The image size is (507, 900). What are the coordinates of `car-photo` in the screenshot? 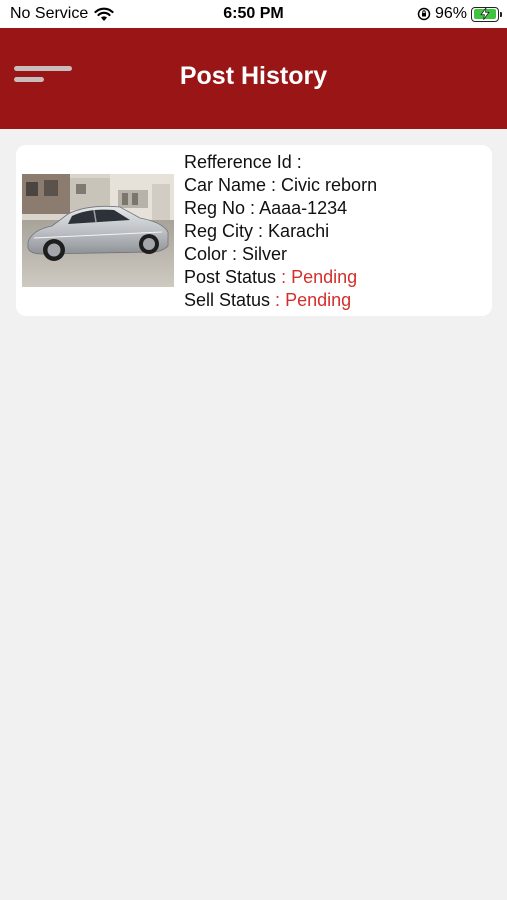 It's located at (98, 230).